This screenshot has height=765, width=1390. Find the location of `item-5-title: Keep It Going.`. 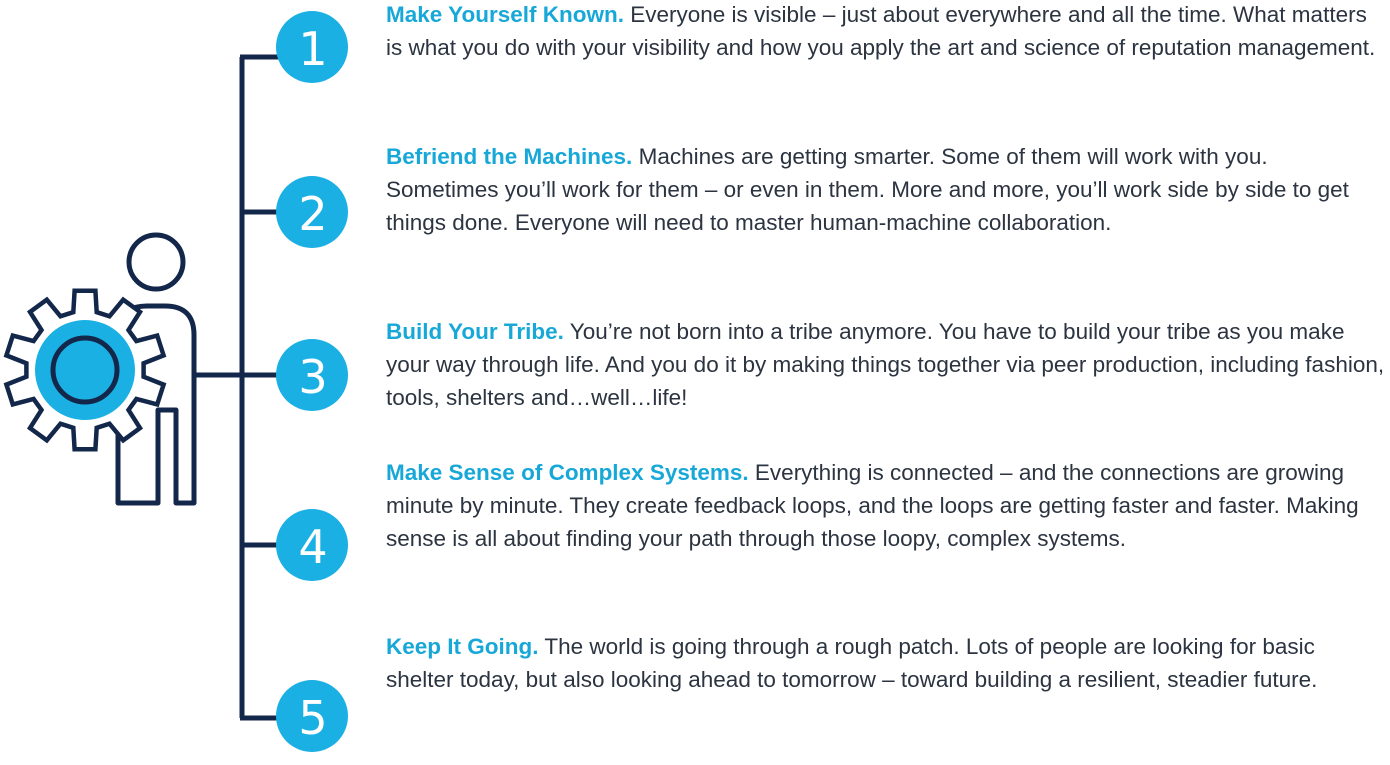

item-5-title: Keep It Going. is located at coordinates (462, 646).